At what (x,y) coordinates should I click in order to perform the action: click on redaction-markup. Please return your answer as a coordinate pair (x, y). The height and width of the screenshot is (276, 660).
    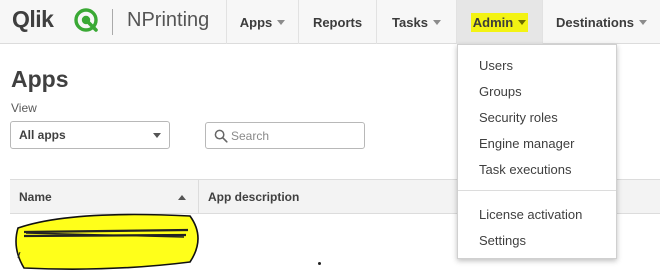
    Looking at the image, I should click on (107, 241).